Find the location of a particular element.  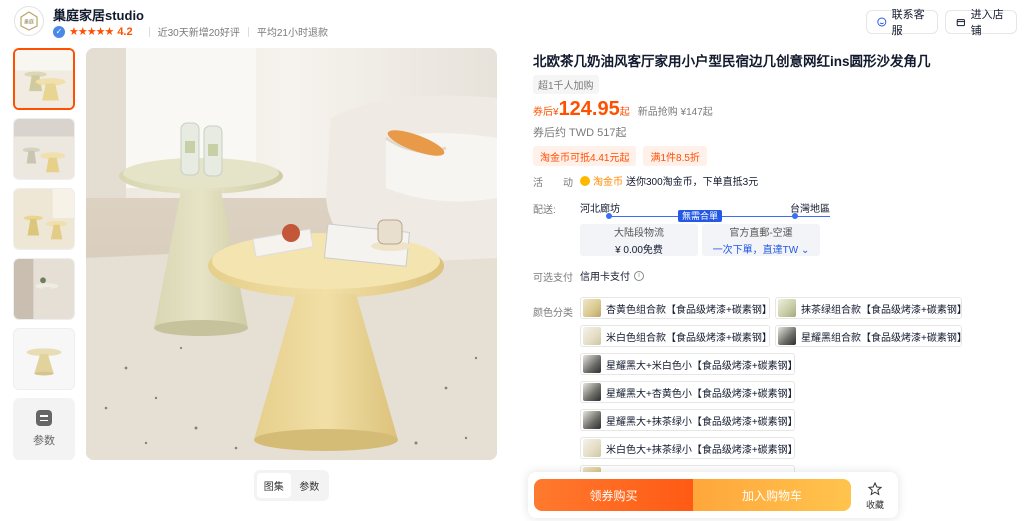

payment-method: 信用卡支付 i is located at coordinates (612, 275).